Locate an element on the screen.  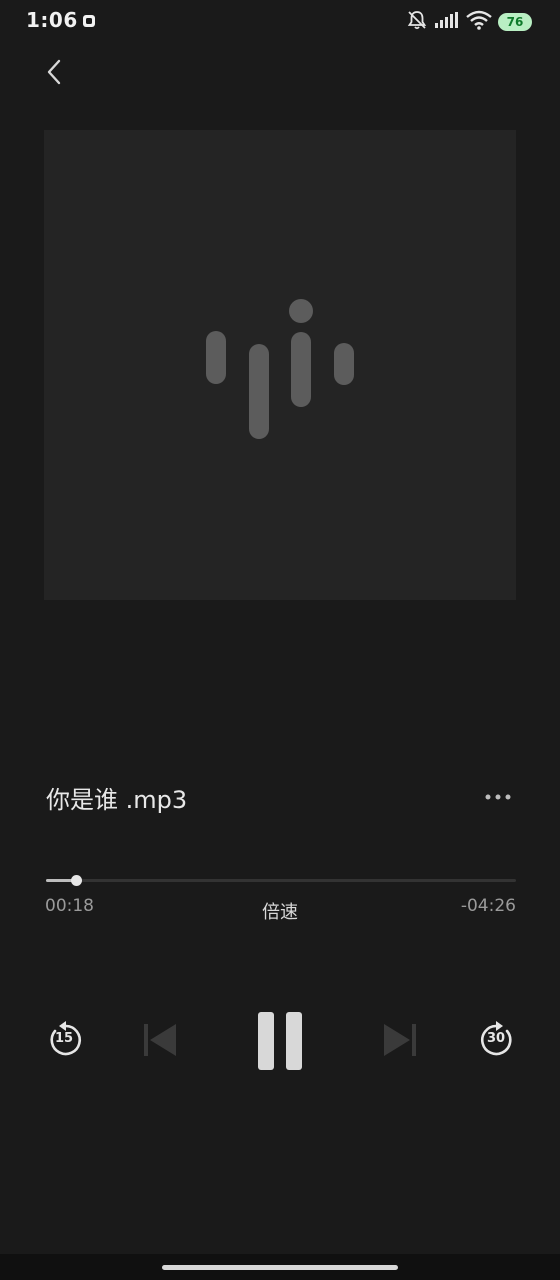
skip-next-icon is located at coordinates (400, 1040).